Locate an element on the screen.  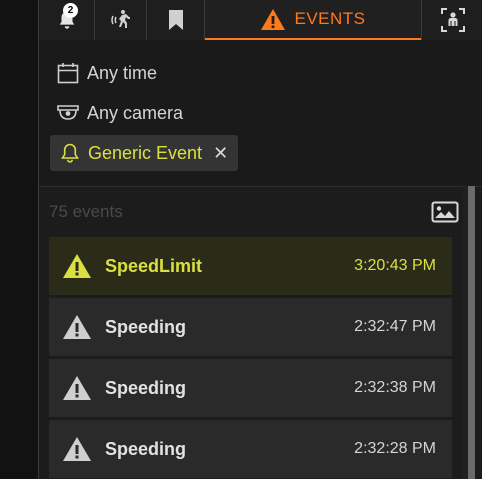
event-type-filter-chip: Generic Event ✕ is located at coordinates (144, 153).